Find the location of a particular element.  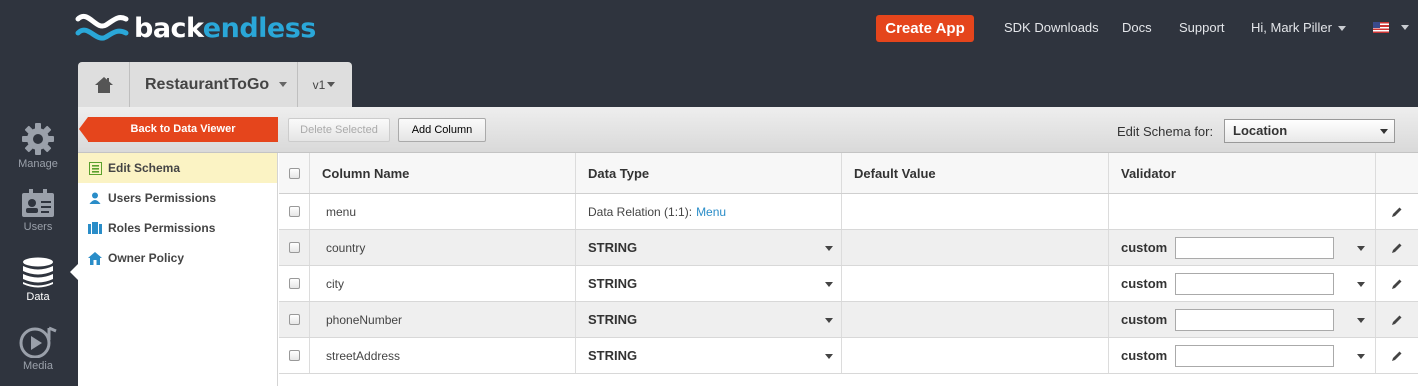

us-flag-icon is located at coordinates (1381, 27).